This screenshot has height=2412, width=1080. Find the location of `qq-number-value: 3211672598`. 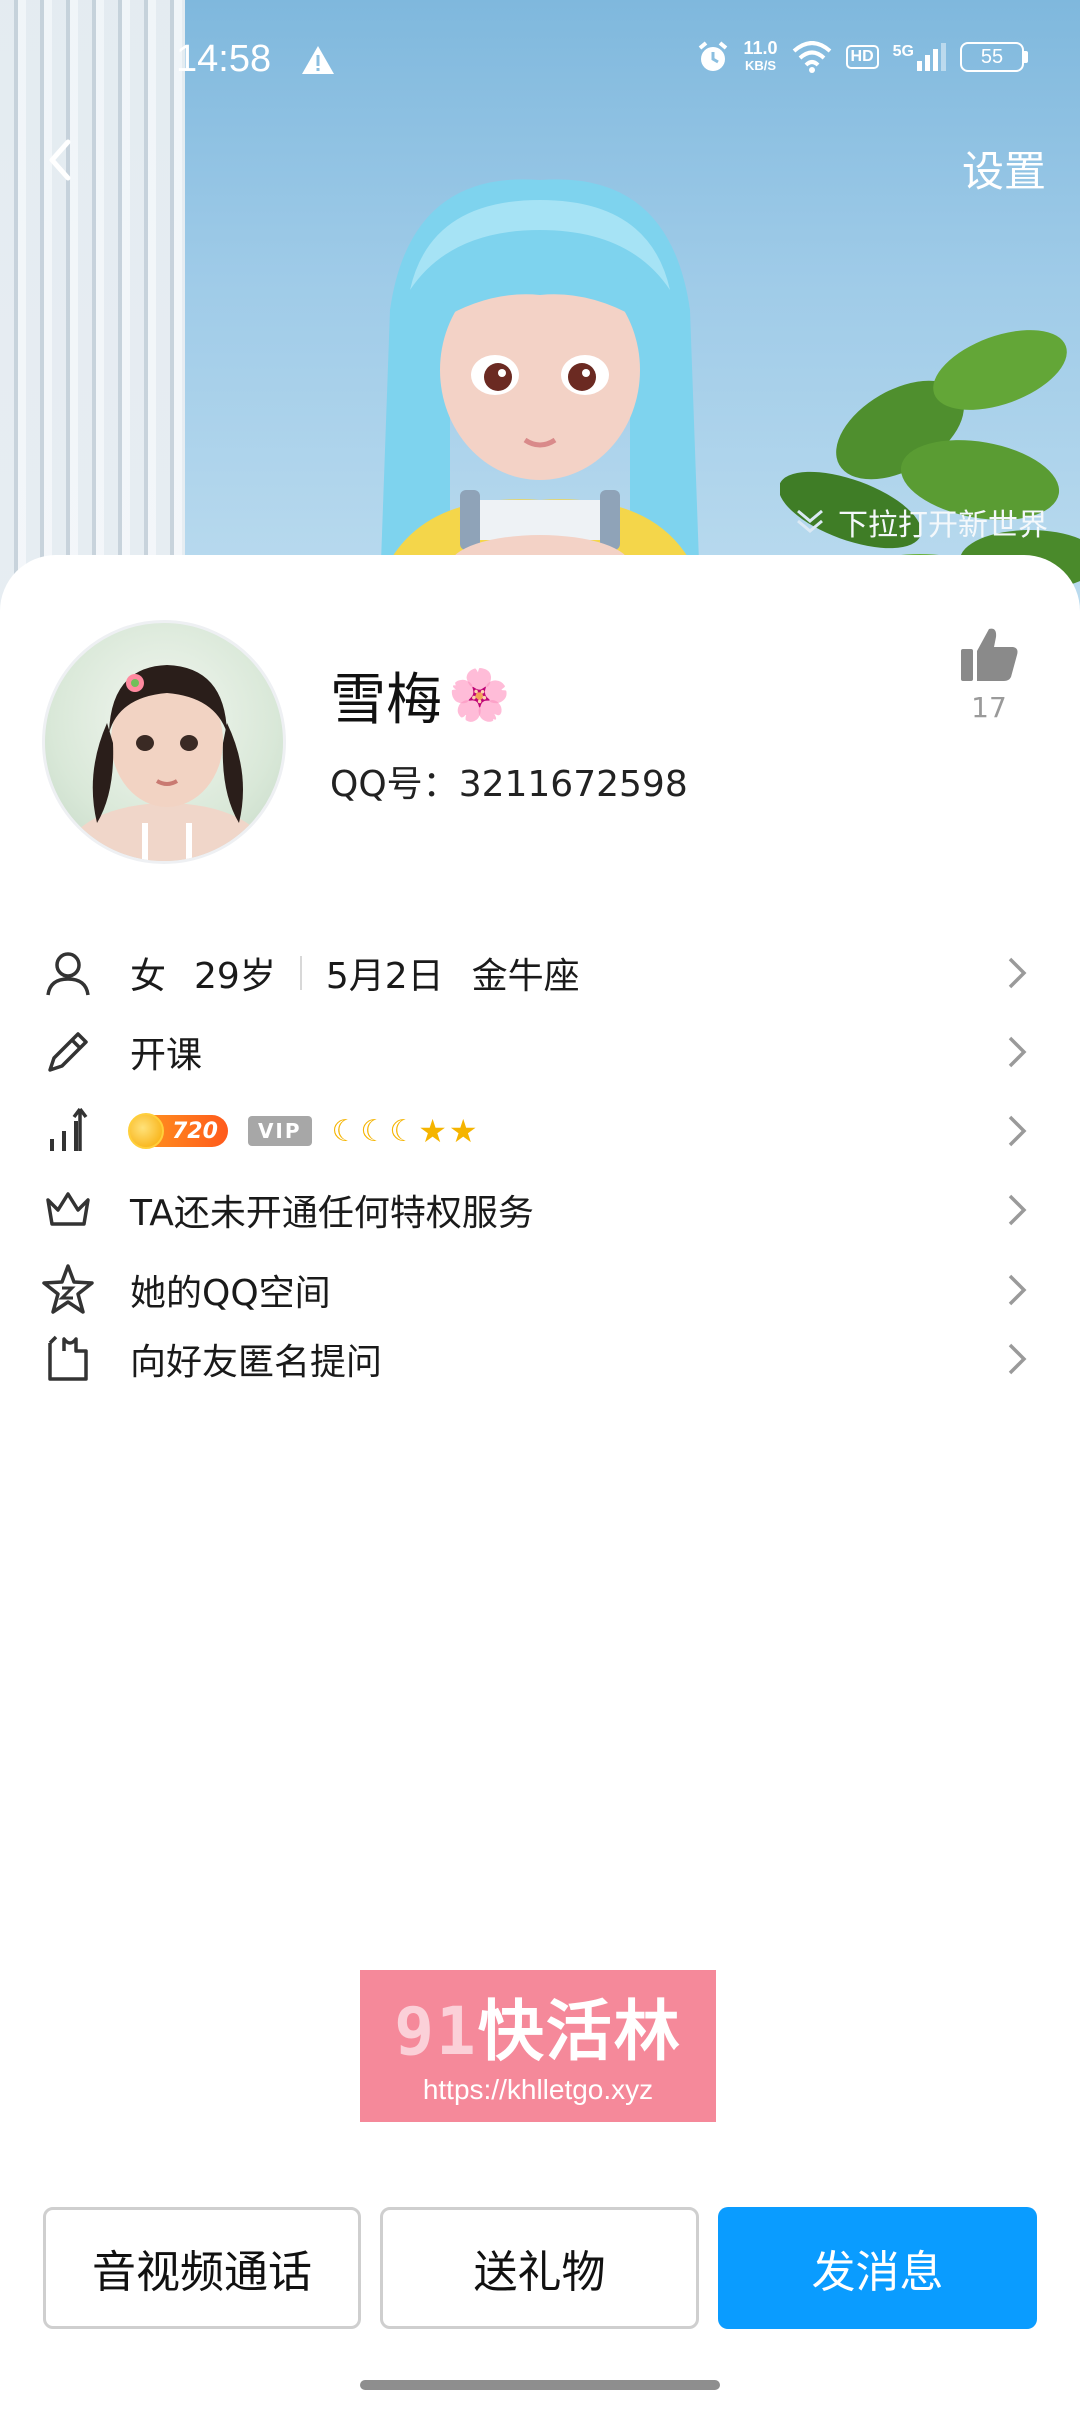

qq-number-value: 3211672598 is located at coordinates (573, 784).